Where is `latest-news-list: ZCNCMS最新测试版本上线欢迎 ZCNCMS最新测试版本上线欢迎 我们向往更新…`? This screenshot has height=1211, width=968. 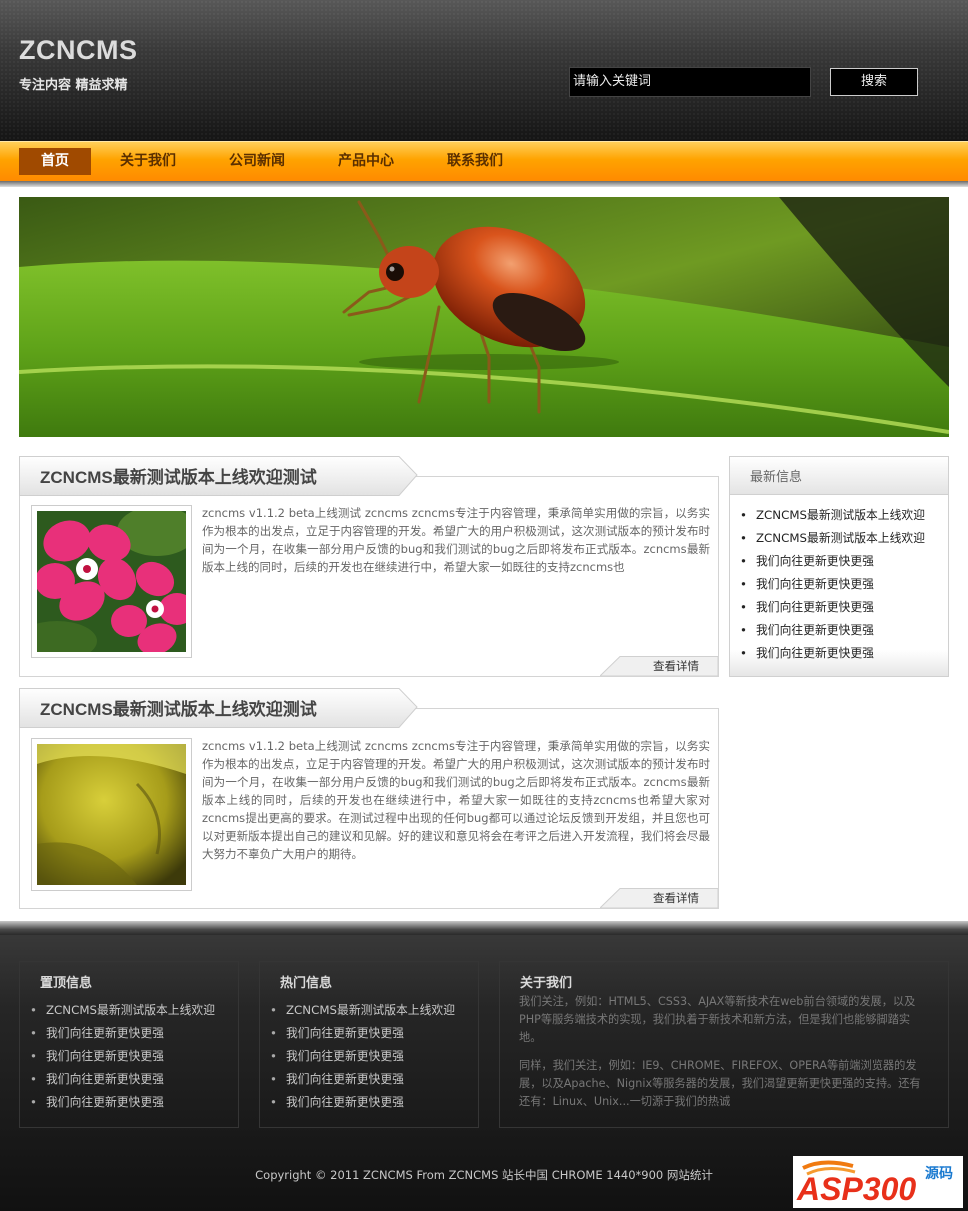
latest-news-list: ZCNCMS最新测试版本上线欢迎 ZCNCMS最新测试版本上线欢迎 我们向往更新… is located at coordinates (832, 586).